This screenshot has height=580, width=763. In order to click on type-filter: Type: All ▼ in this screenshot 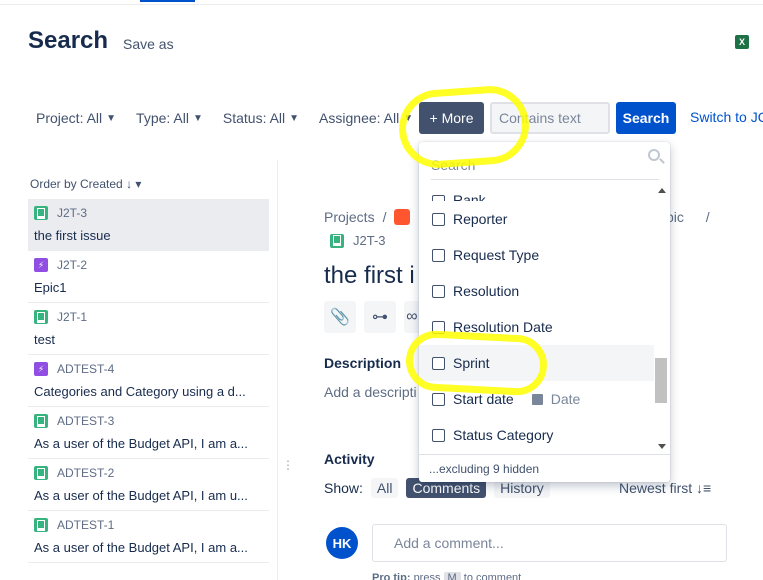, I will do `click(169, 118)`.